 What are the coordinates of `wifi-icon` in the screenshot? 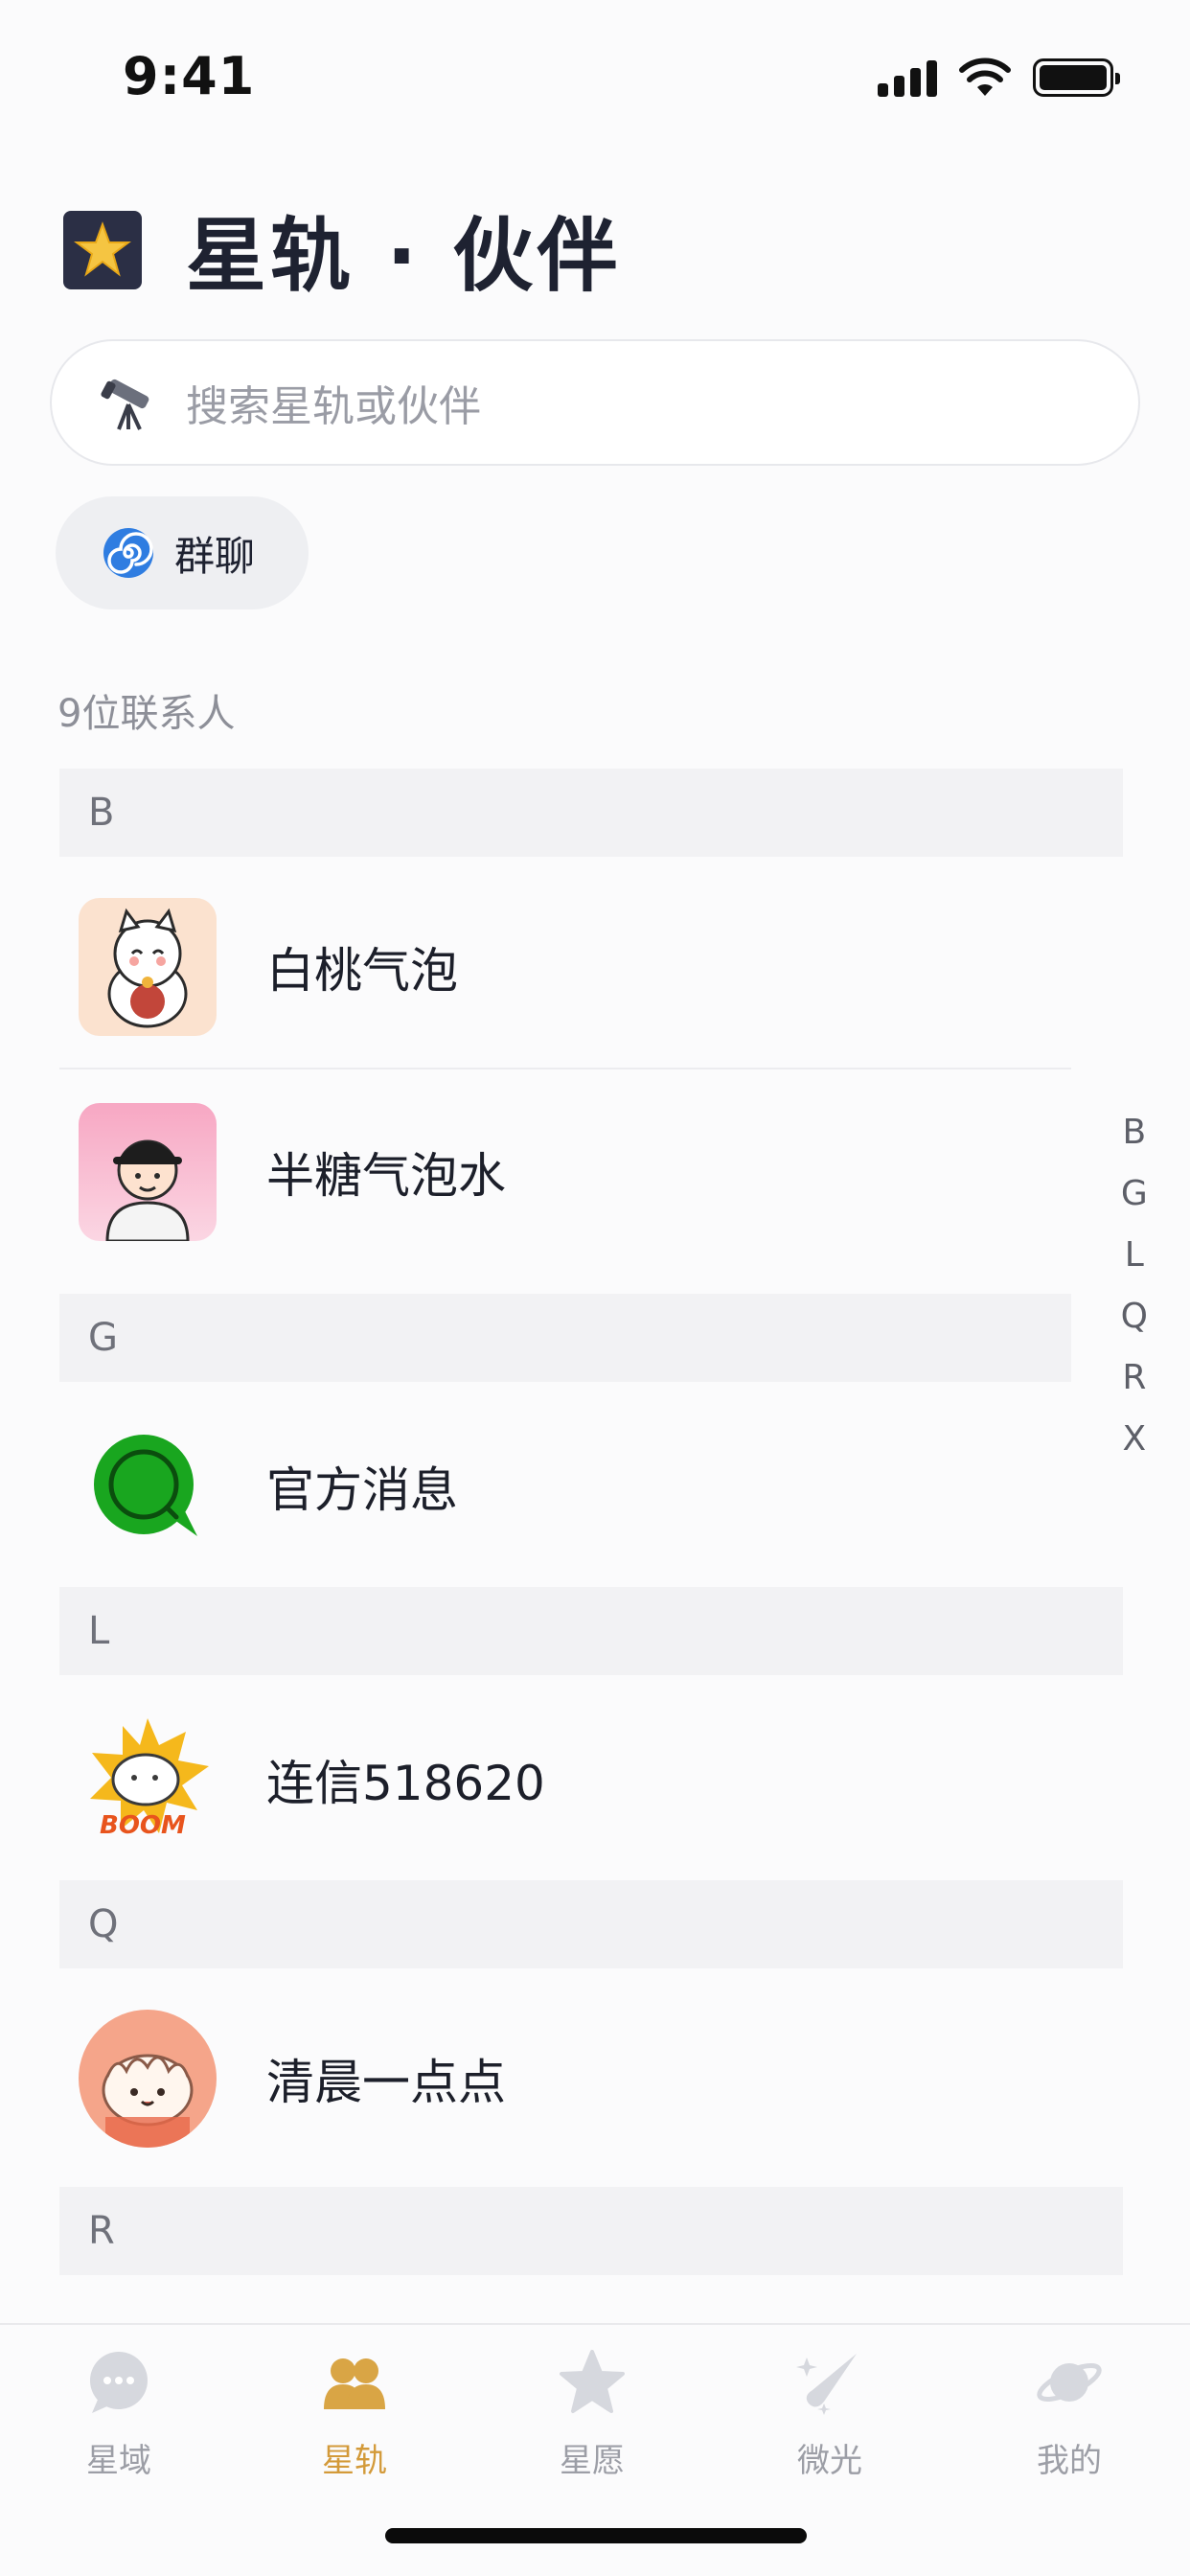 It's located at (985, 77).